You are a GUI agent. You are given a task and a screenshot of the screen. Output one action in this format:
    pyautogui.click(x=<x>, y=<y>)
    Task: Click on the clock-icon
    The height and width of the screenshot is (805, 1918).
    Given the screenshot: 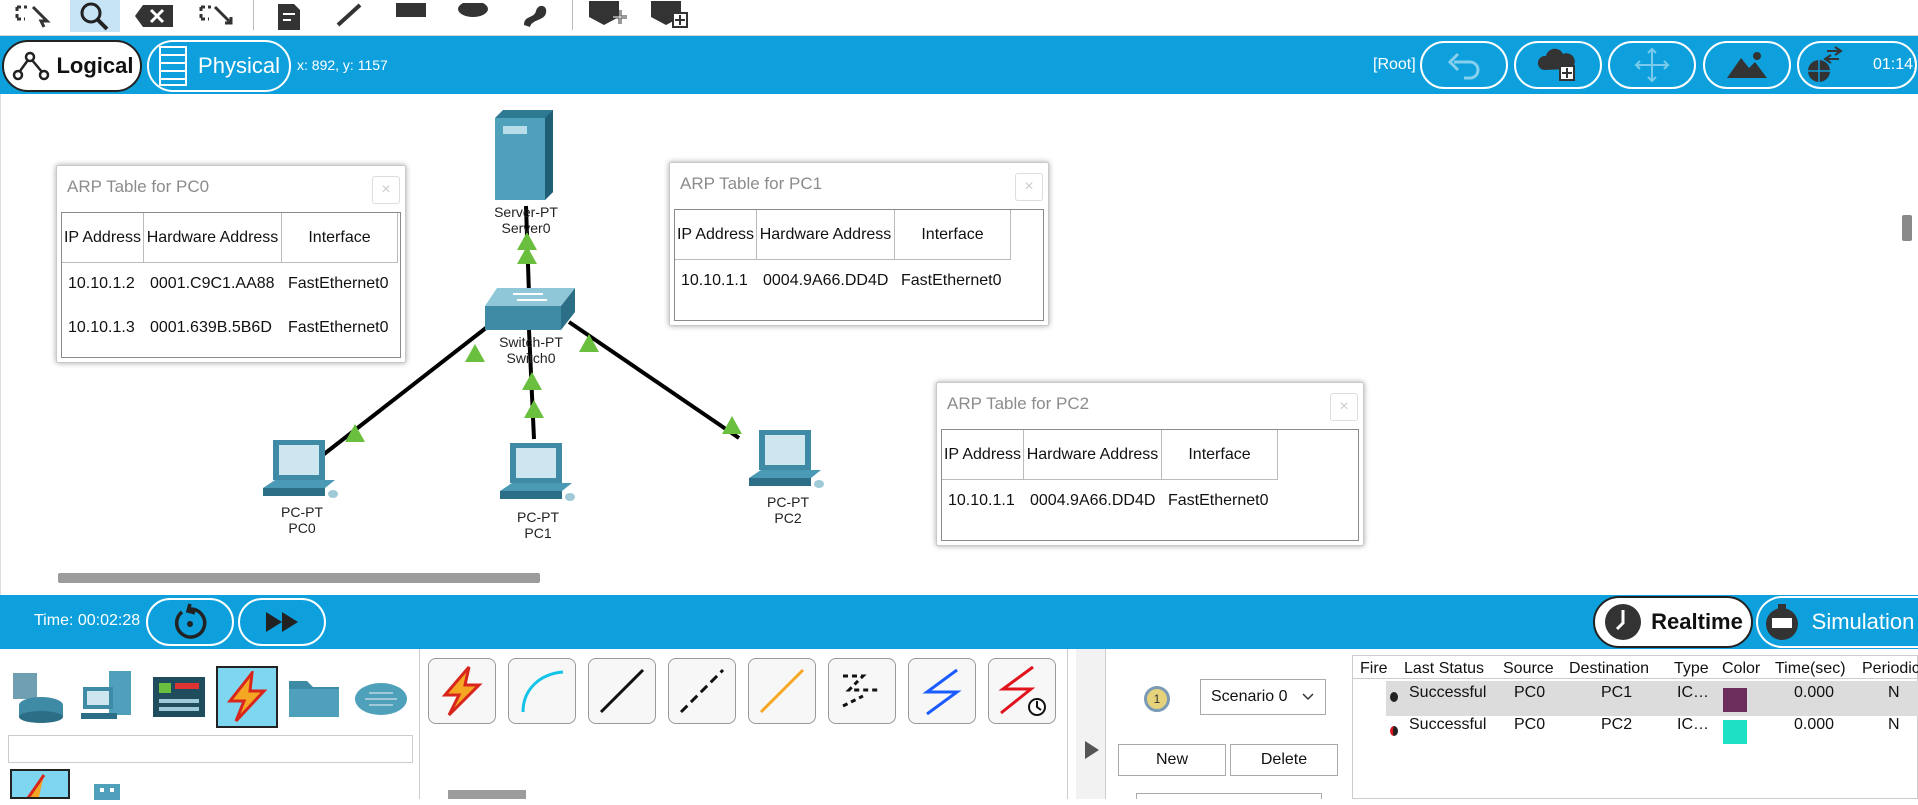 What is the action you would take?
    pyautogui.click(x=1623, y=622)
    